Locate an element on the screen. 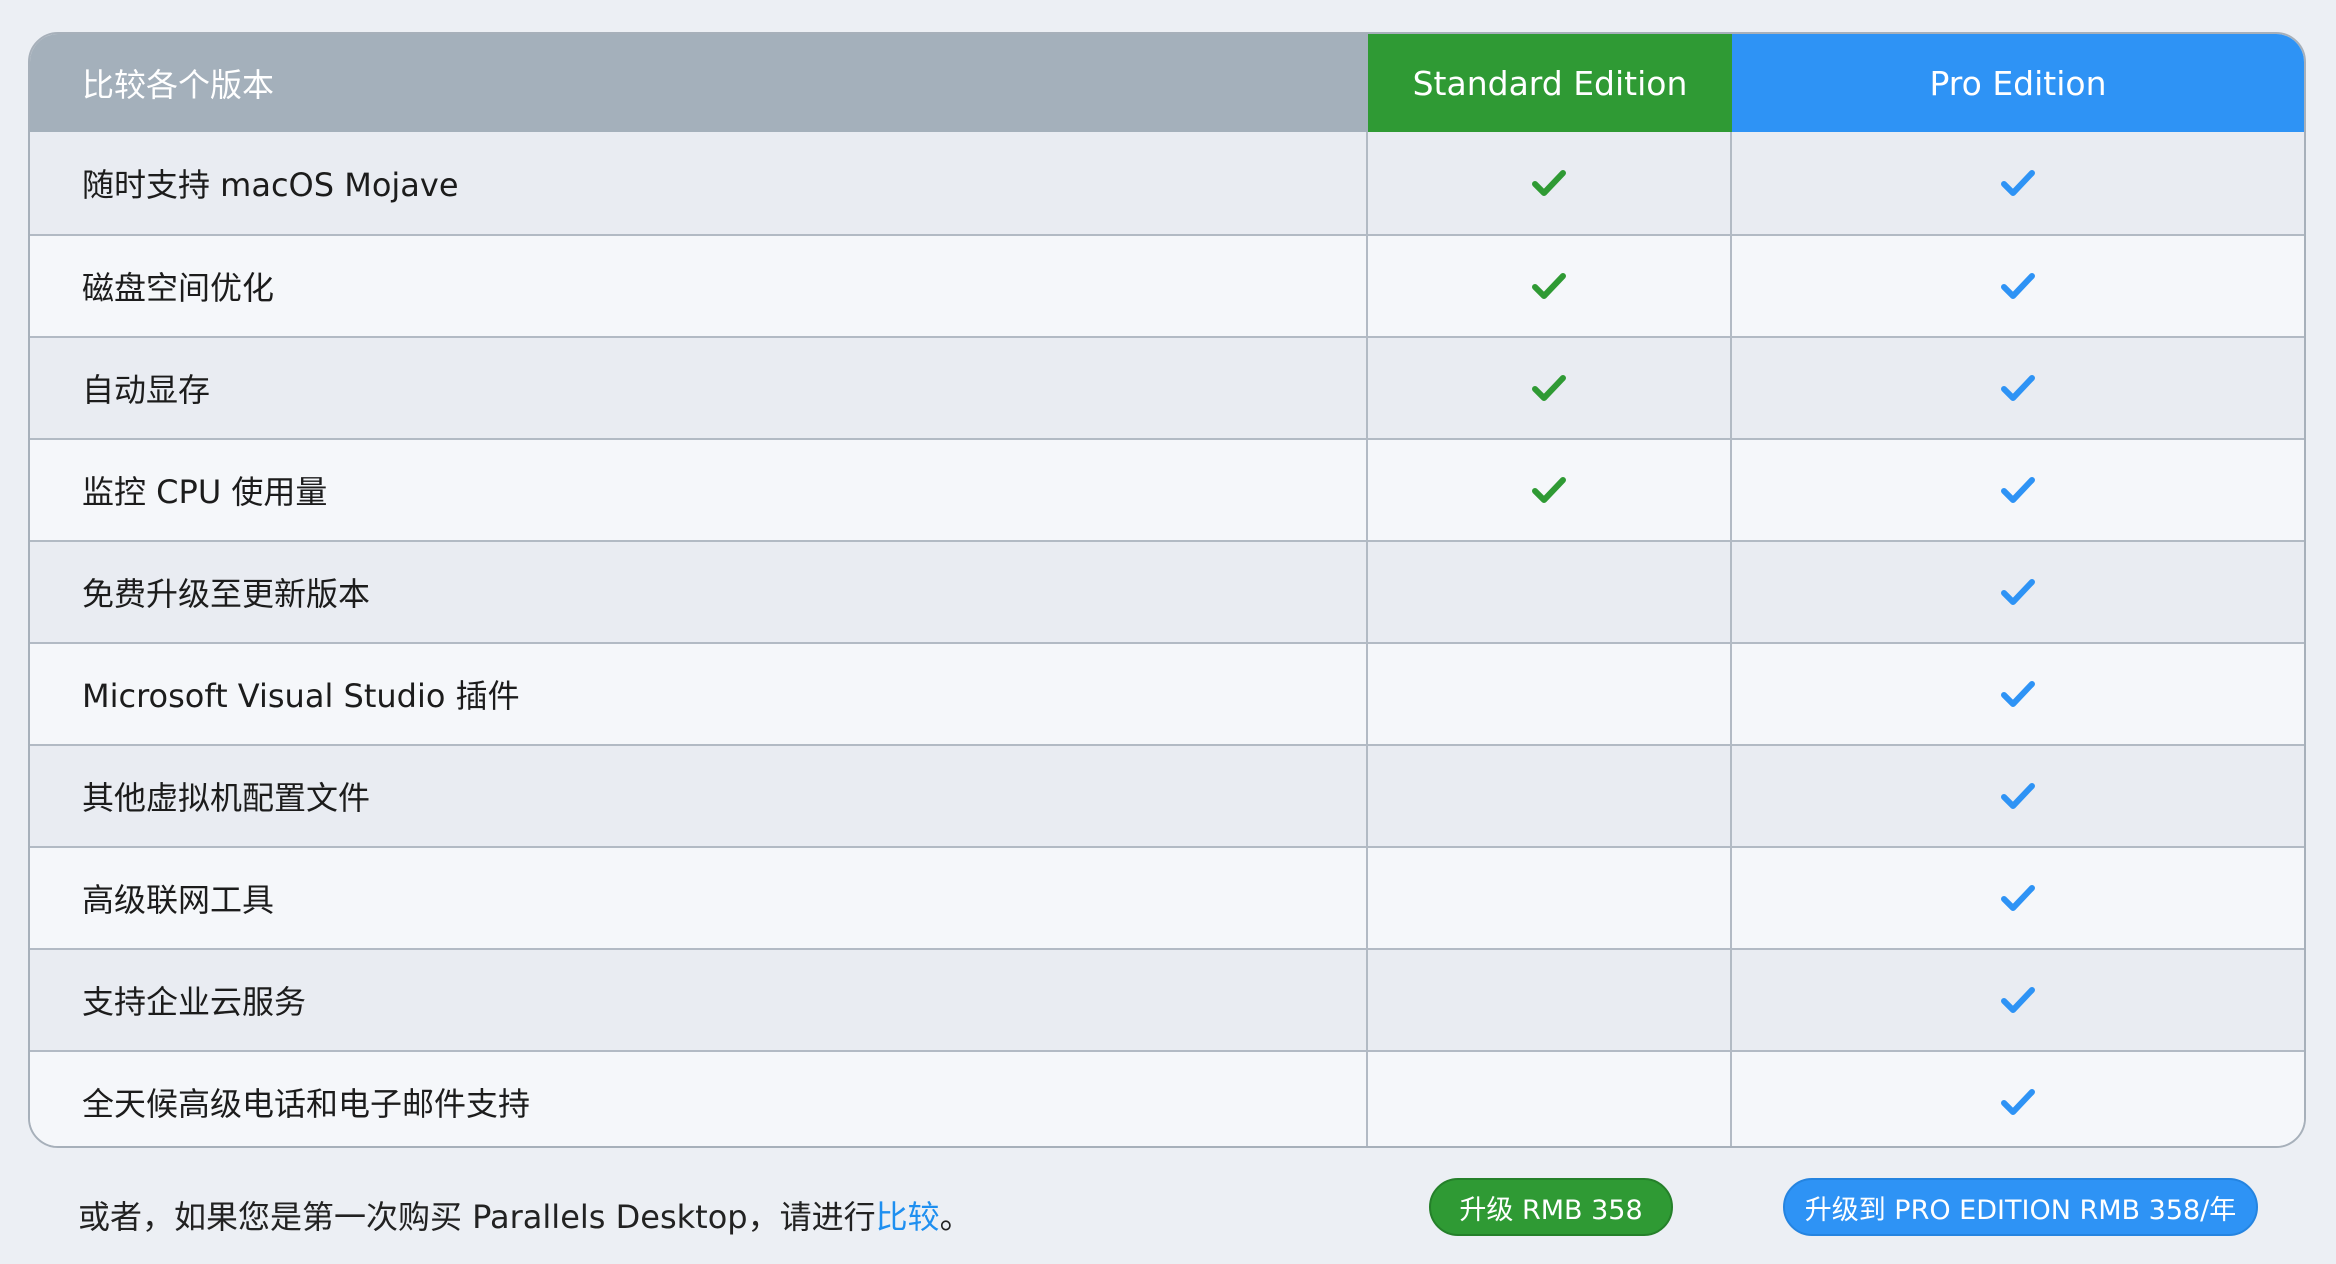 This screenshot has width=2336, height=1264. feature-label: Microsoft Visual Studio 插件 is located at coordinates (699, 694).